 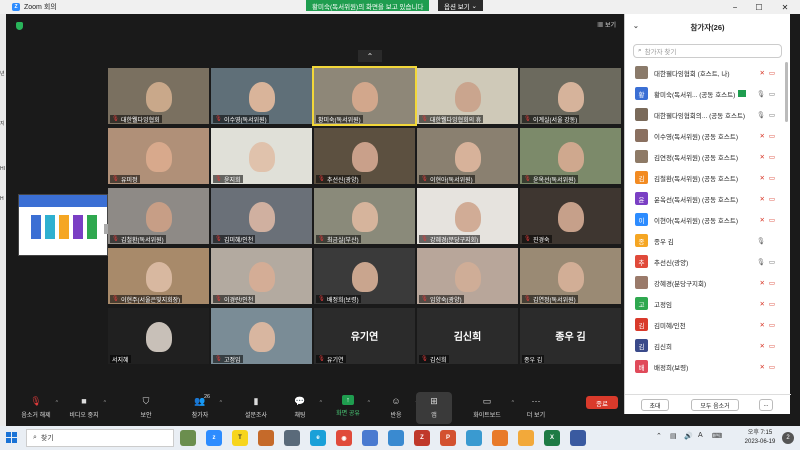 What do you see at coordinates (788, 438) in the screenshot?
I see `notification-badge: 2` at bounding box center [788, 438].